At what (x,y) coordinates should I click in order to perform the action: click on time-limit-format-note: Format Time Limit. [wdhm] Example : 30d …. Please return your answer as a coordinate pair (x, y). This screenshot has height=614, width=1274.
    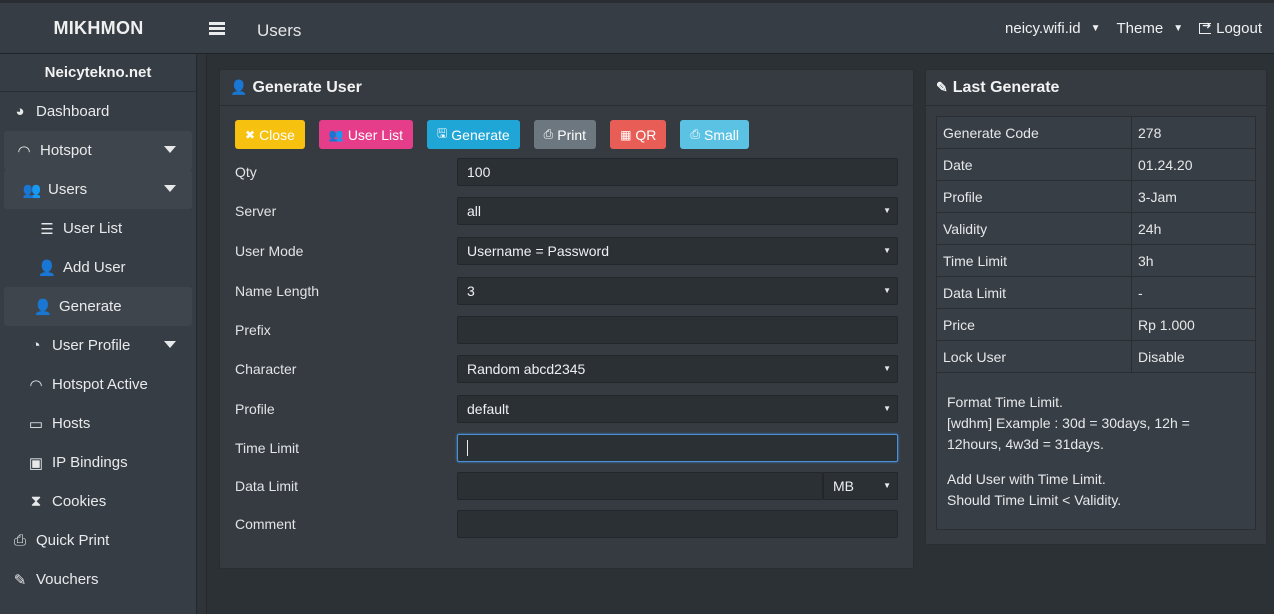
    Looking at the image, I should click on (1096, 423).